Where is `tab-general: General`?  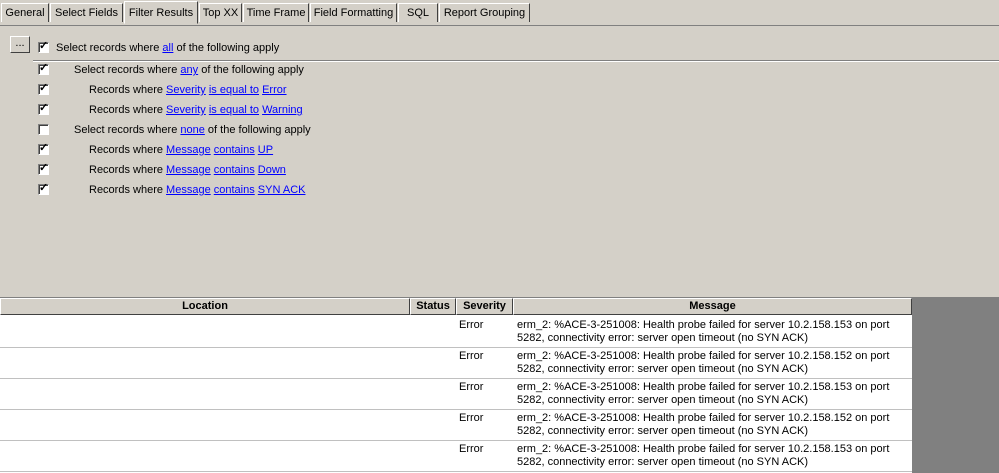 tab-general: General is located at coordinates (25, 12).